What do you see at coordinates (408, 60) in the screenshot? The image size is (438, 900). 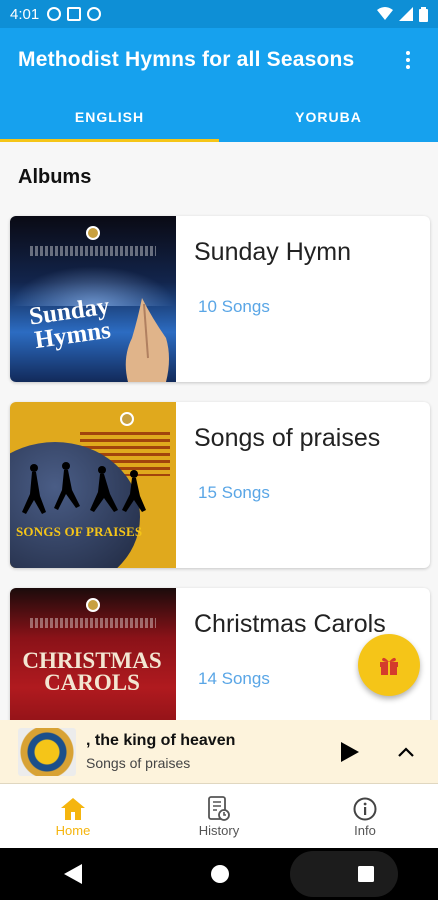 I see `more-options-icon` at bounding box center [408, 60].